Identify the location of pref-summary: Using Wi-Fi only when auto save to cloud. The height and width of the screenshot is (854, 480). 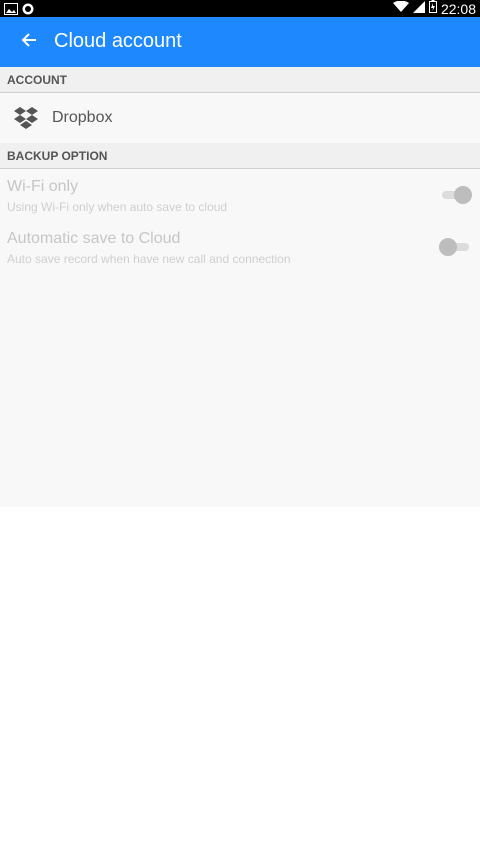
(117, 207).